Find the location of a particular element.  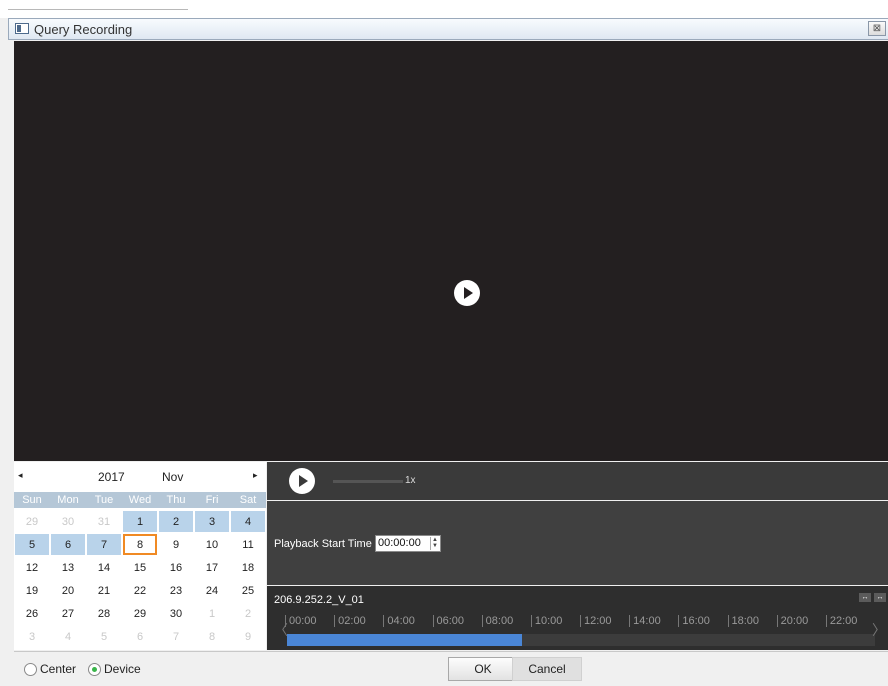

radio-center-label: Center is located at coordinates (58, 669).